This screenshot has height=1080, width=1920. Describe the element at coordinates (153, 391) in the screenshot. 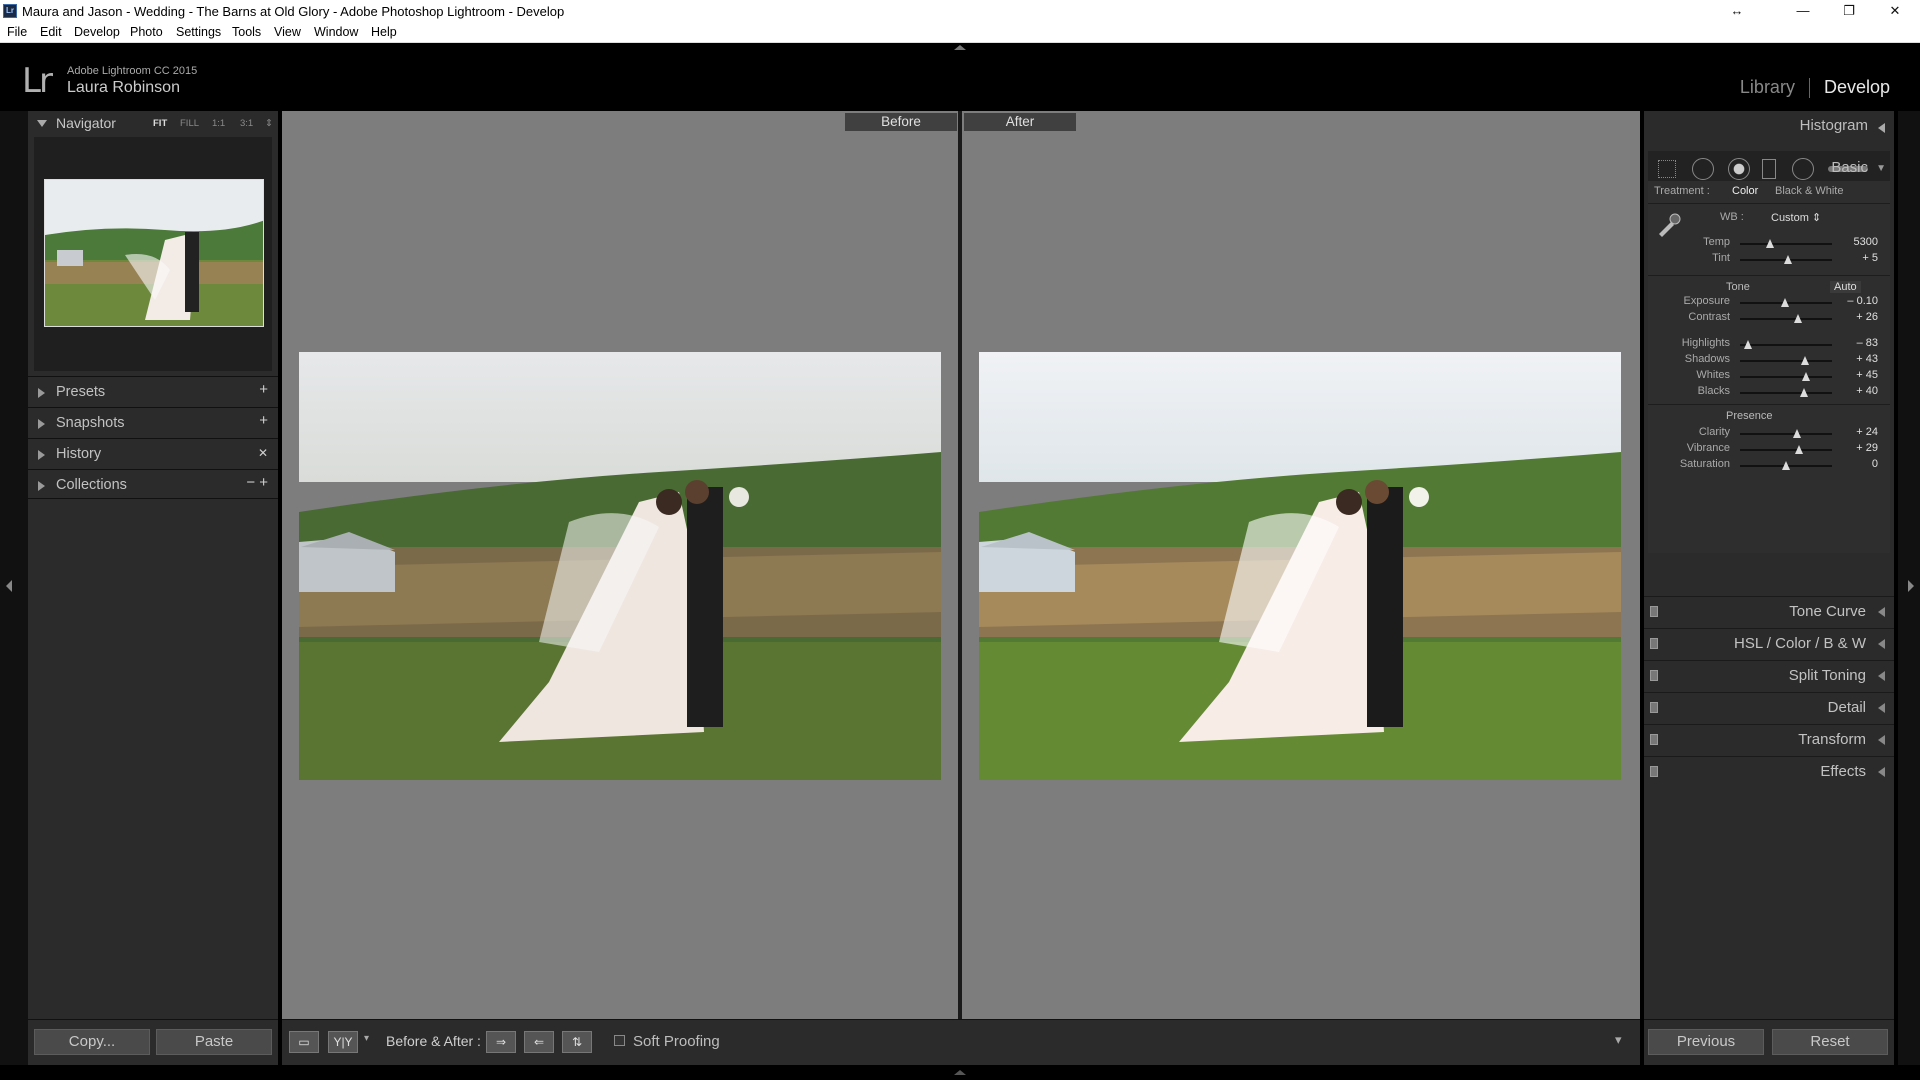

I see `presets-section: Presets +` at that location.